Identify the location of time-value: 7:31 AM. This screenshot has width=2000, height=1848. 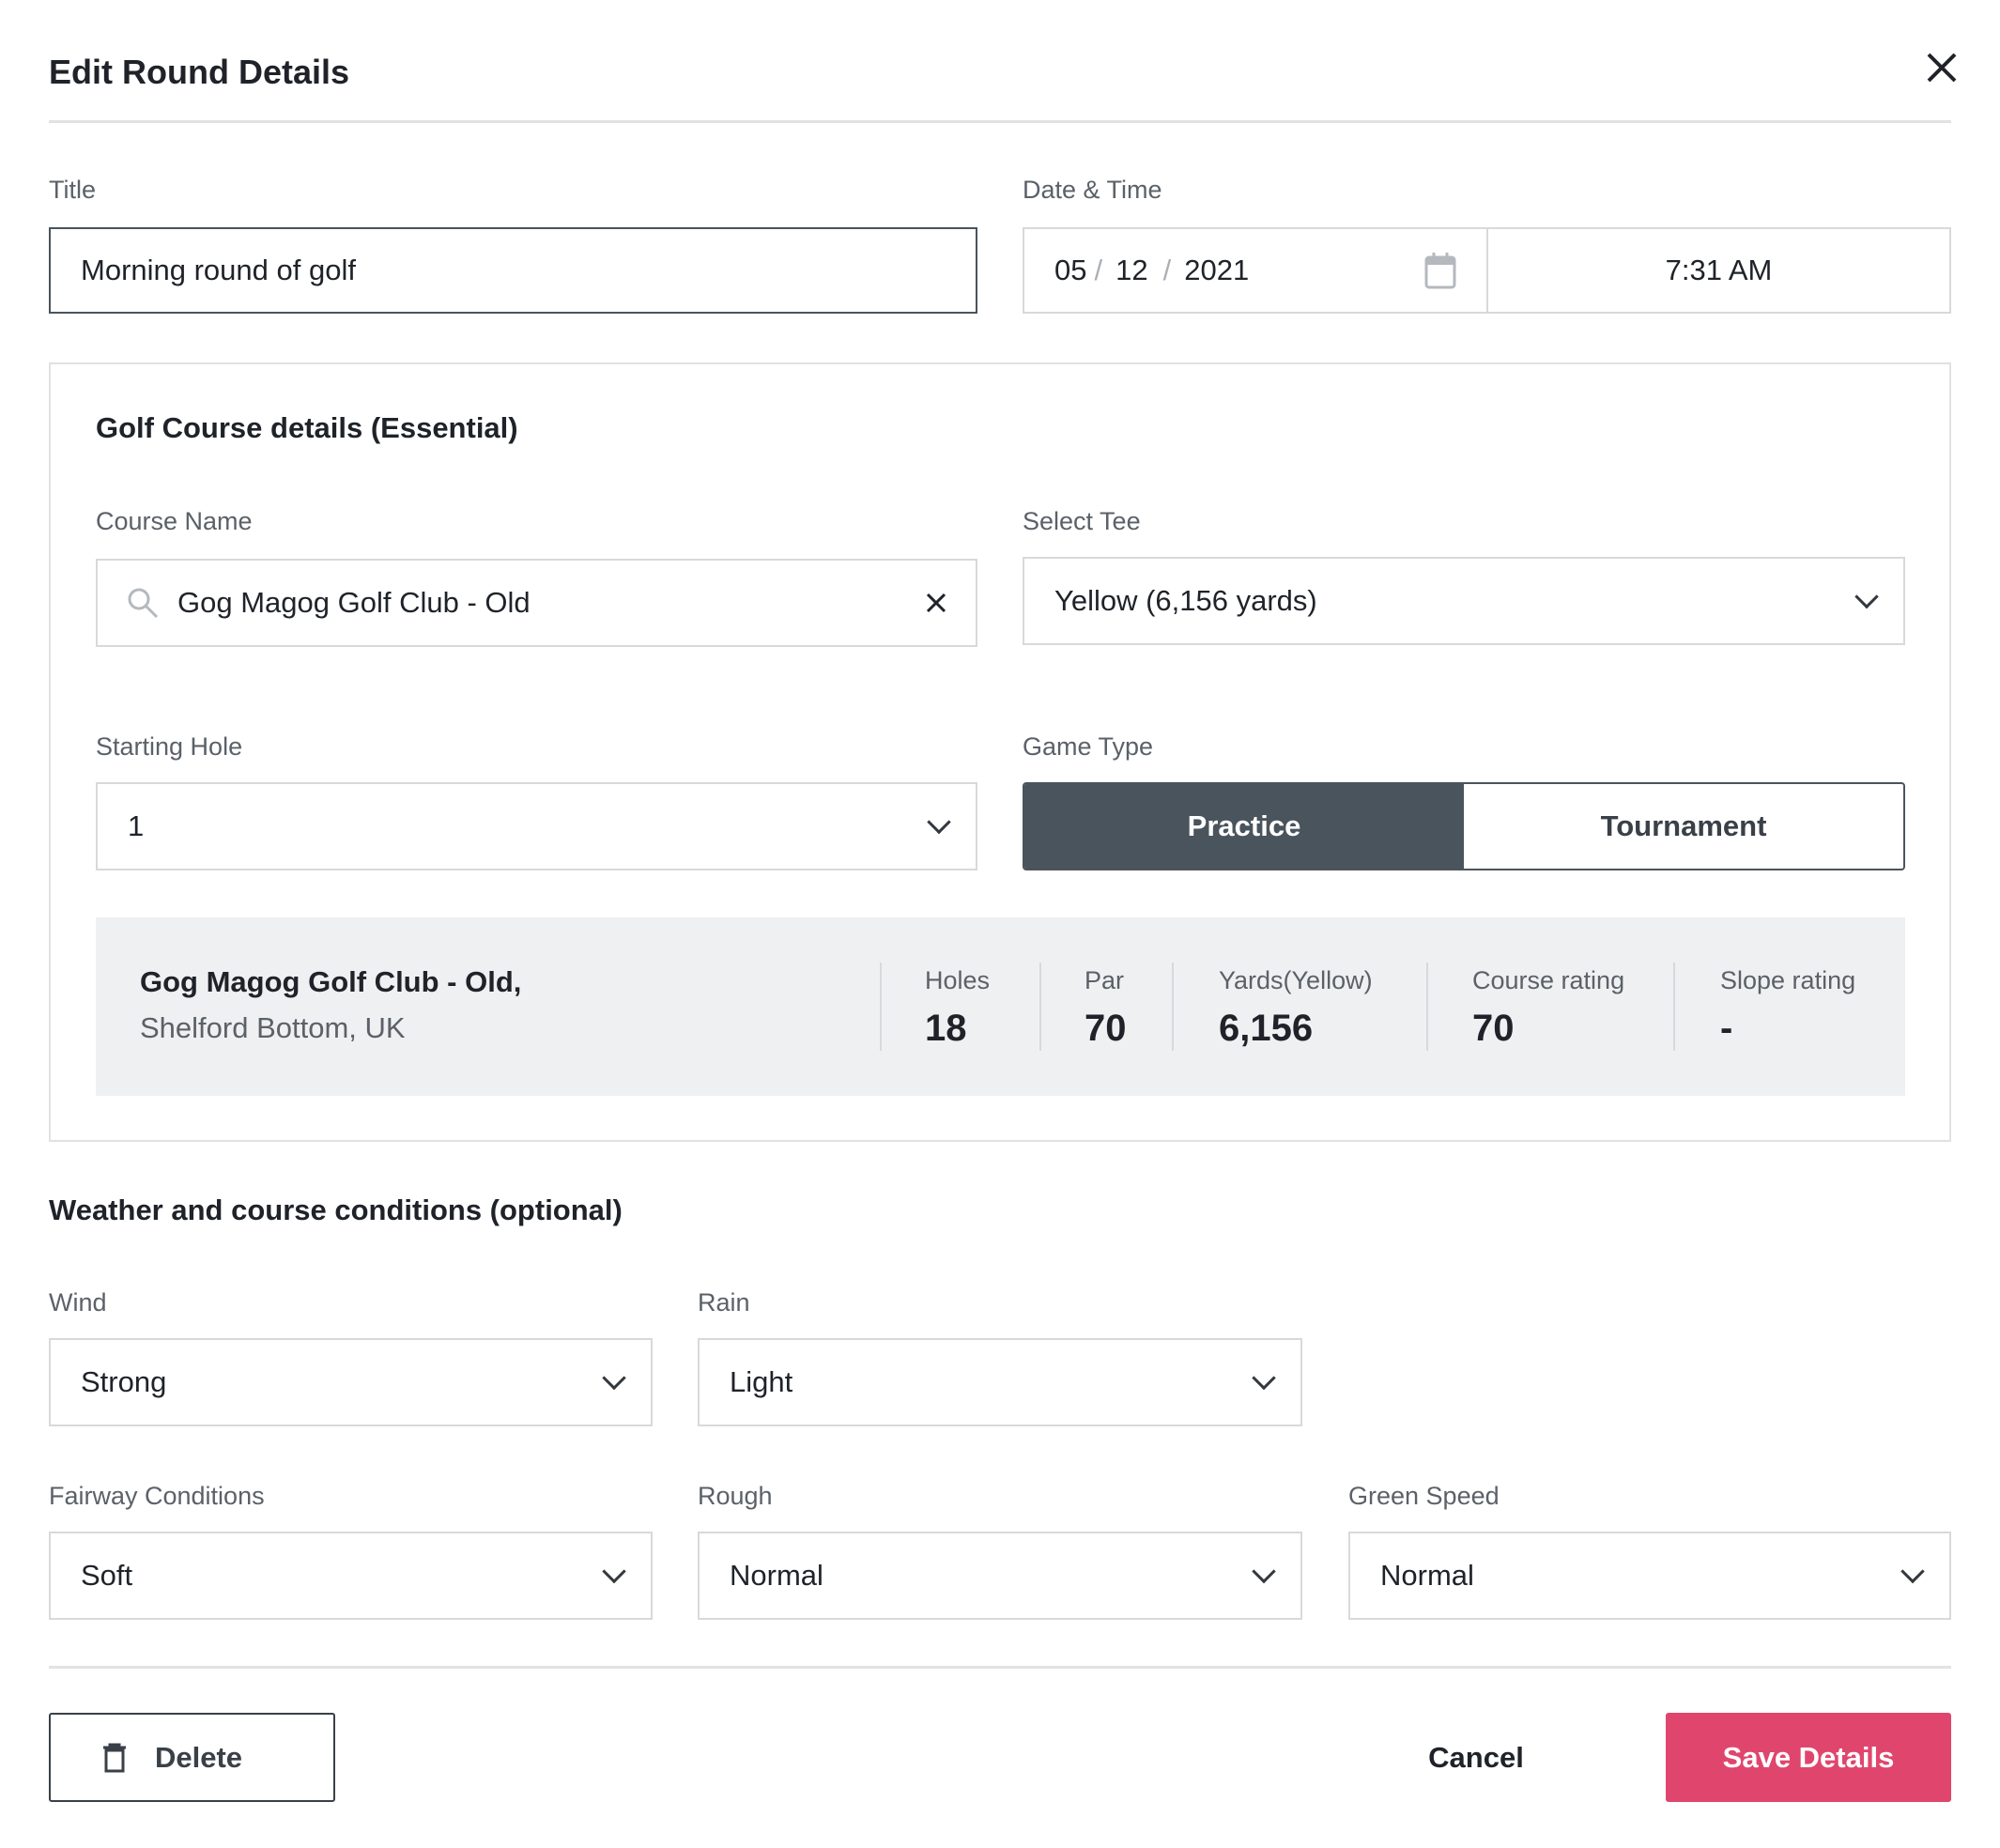
(1719, 270).